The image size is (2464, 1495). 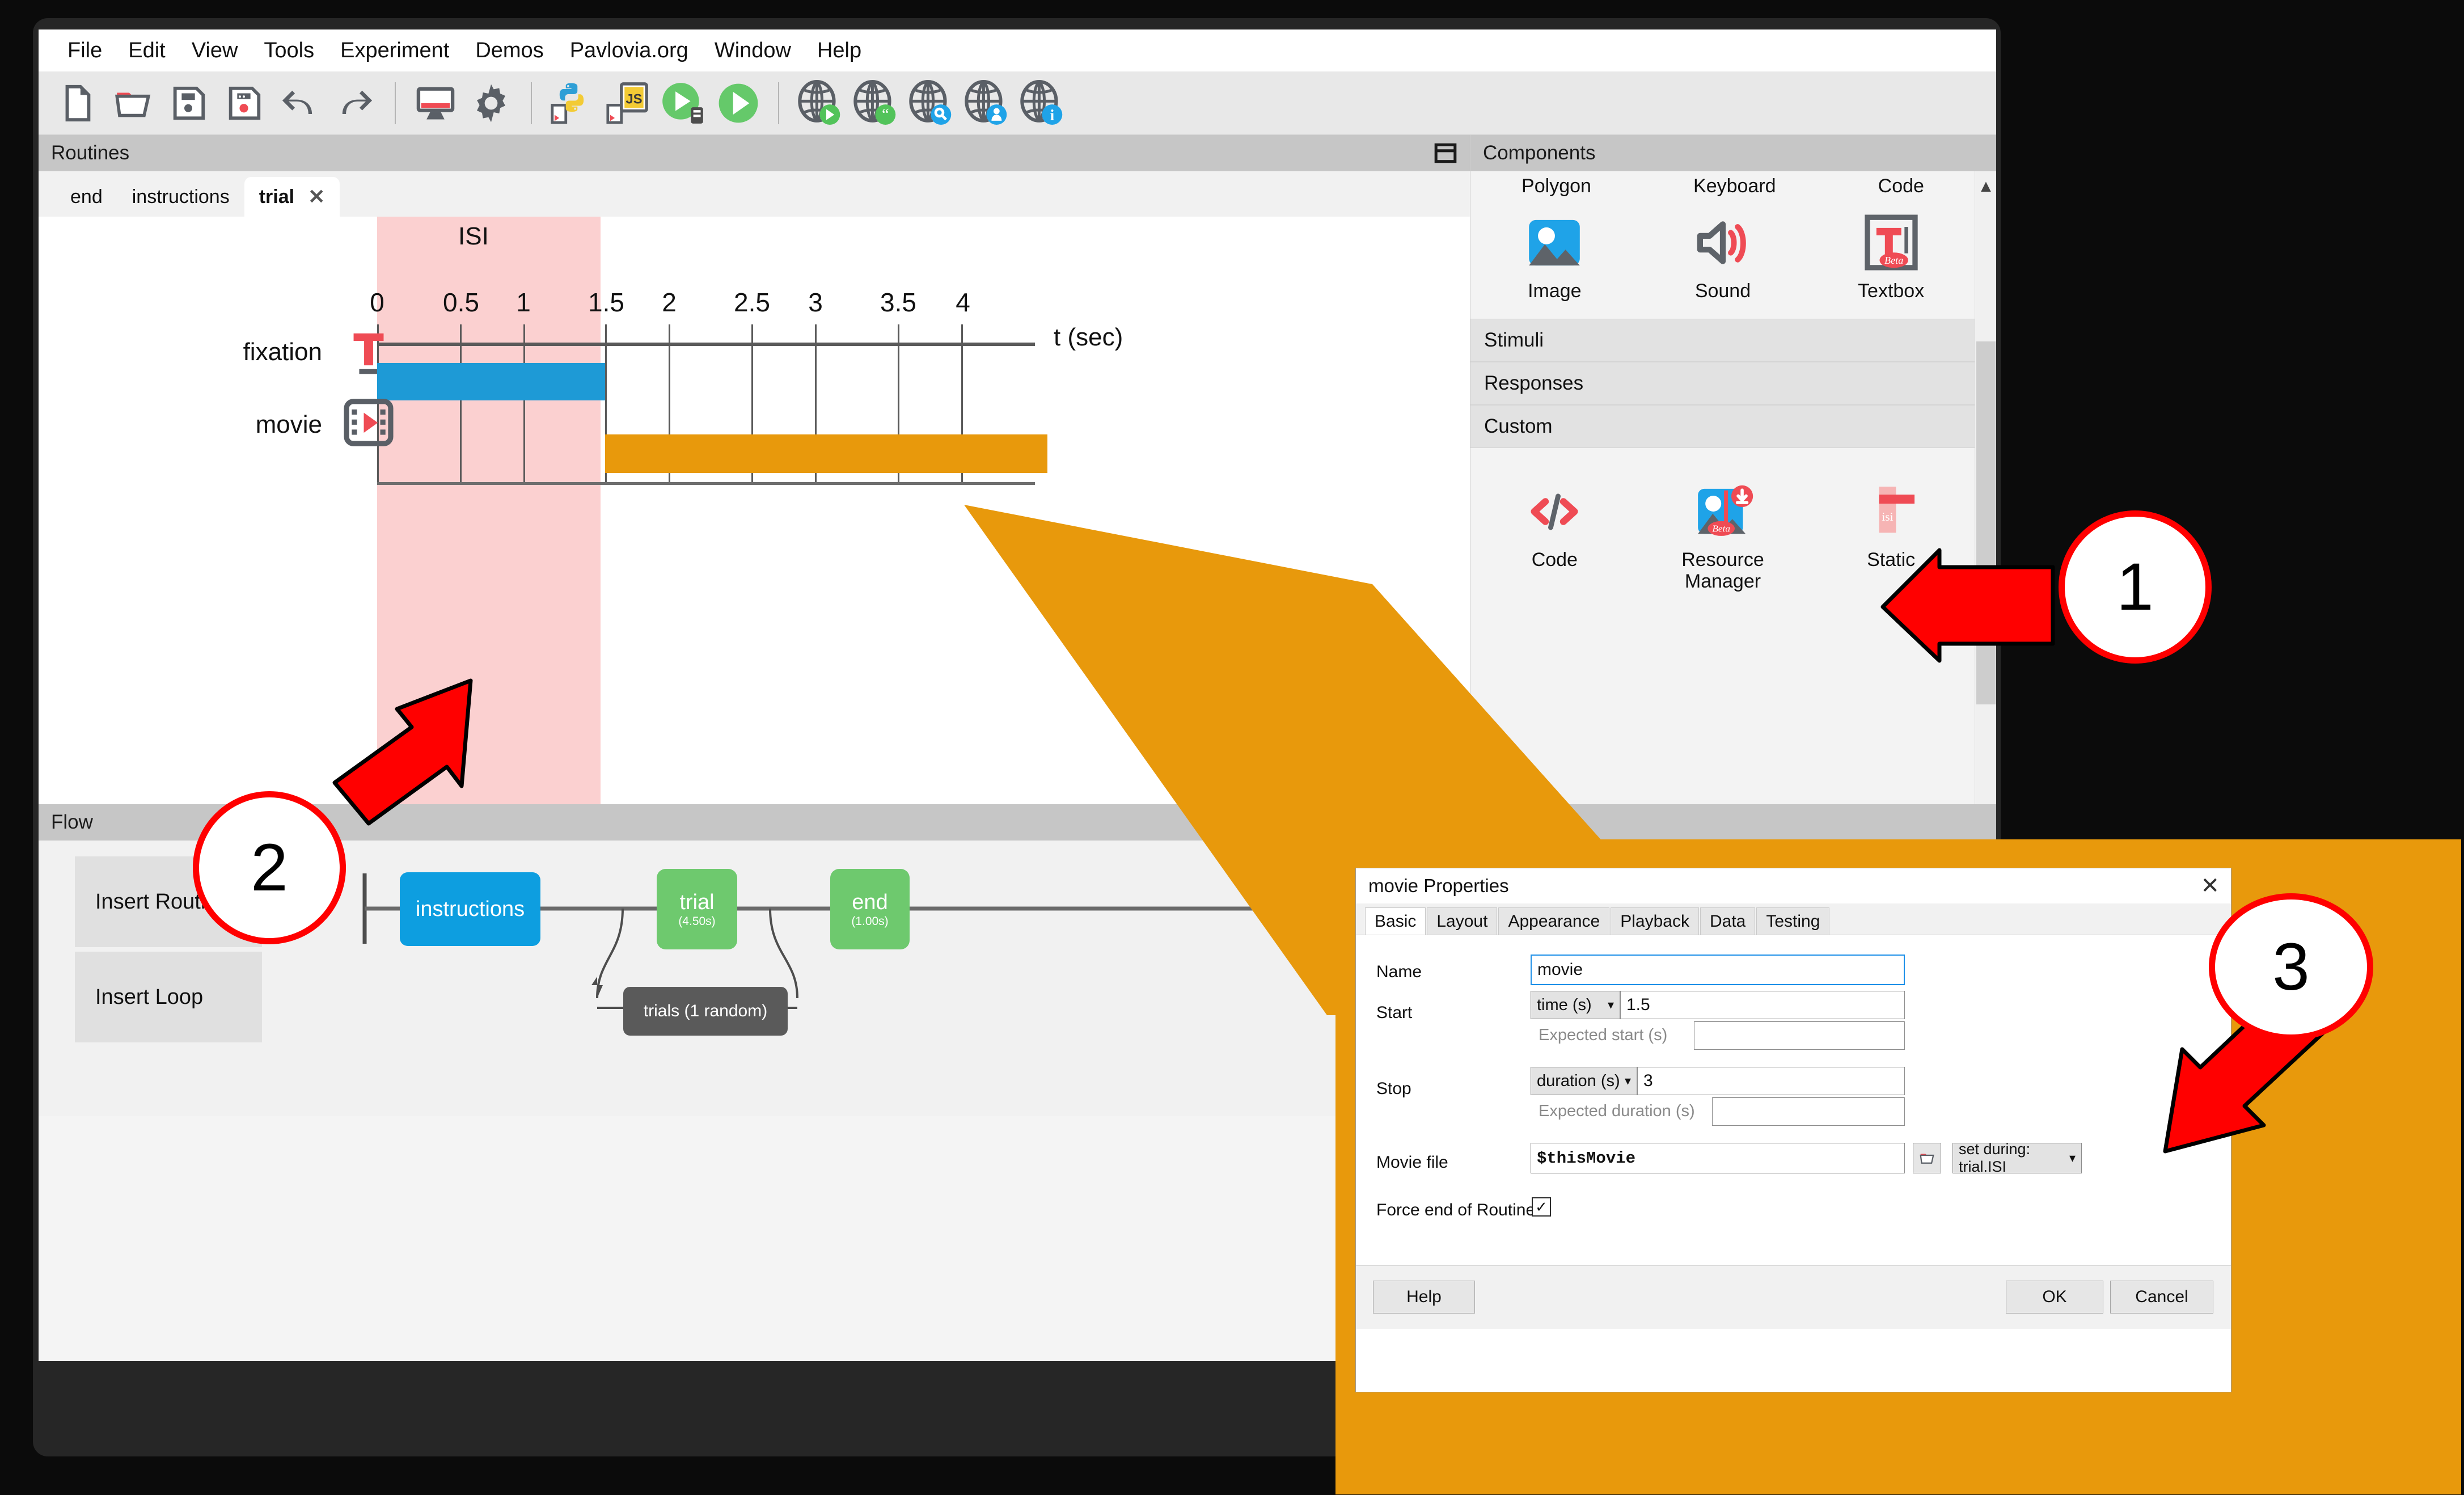 I want to click on svg-text: isi, so click(x=1888, y=516).